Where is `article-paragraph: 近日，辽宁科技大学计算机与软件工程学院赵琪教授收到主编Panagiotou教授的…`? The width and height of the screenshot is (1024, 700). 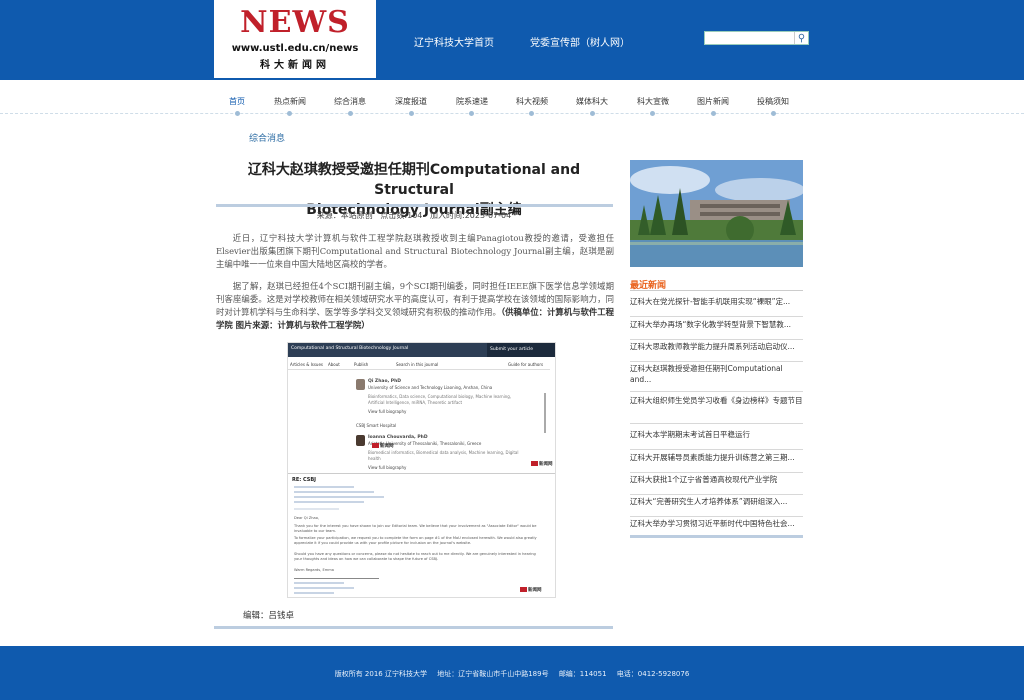
article-paragraph: 近日，辽宁科技大学计算机与软件工程学院赵琪教授收到主编Panagiotou教授的… is located at coordinates (415, 251).